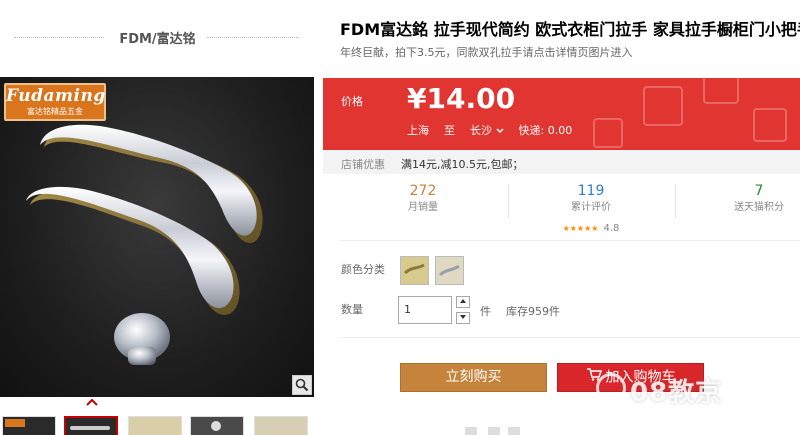 The image size is (800, 435). I want to click on color-label: 颜色分类, so click(363, 269).